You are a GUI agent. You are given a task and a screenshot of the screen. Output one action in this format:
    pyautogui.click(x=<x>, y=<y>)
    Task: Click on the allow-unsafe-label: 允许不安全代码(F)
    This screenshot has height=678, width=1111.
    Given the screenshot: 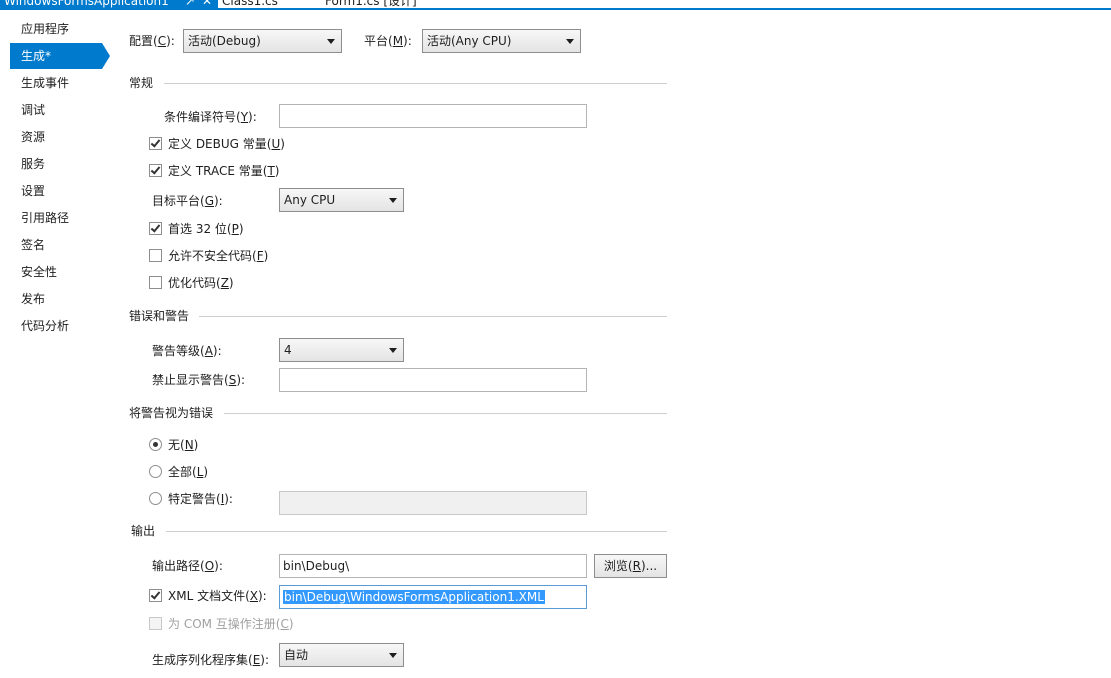 What is the action you would take?
    pyautogui.click(x=218, y=256)
    